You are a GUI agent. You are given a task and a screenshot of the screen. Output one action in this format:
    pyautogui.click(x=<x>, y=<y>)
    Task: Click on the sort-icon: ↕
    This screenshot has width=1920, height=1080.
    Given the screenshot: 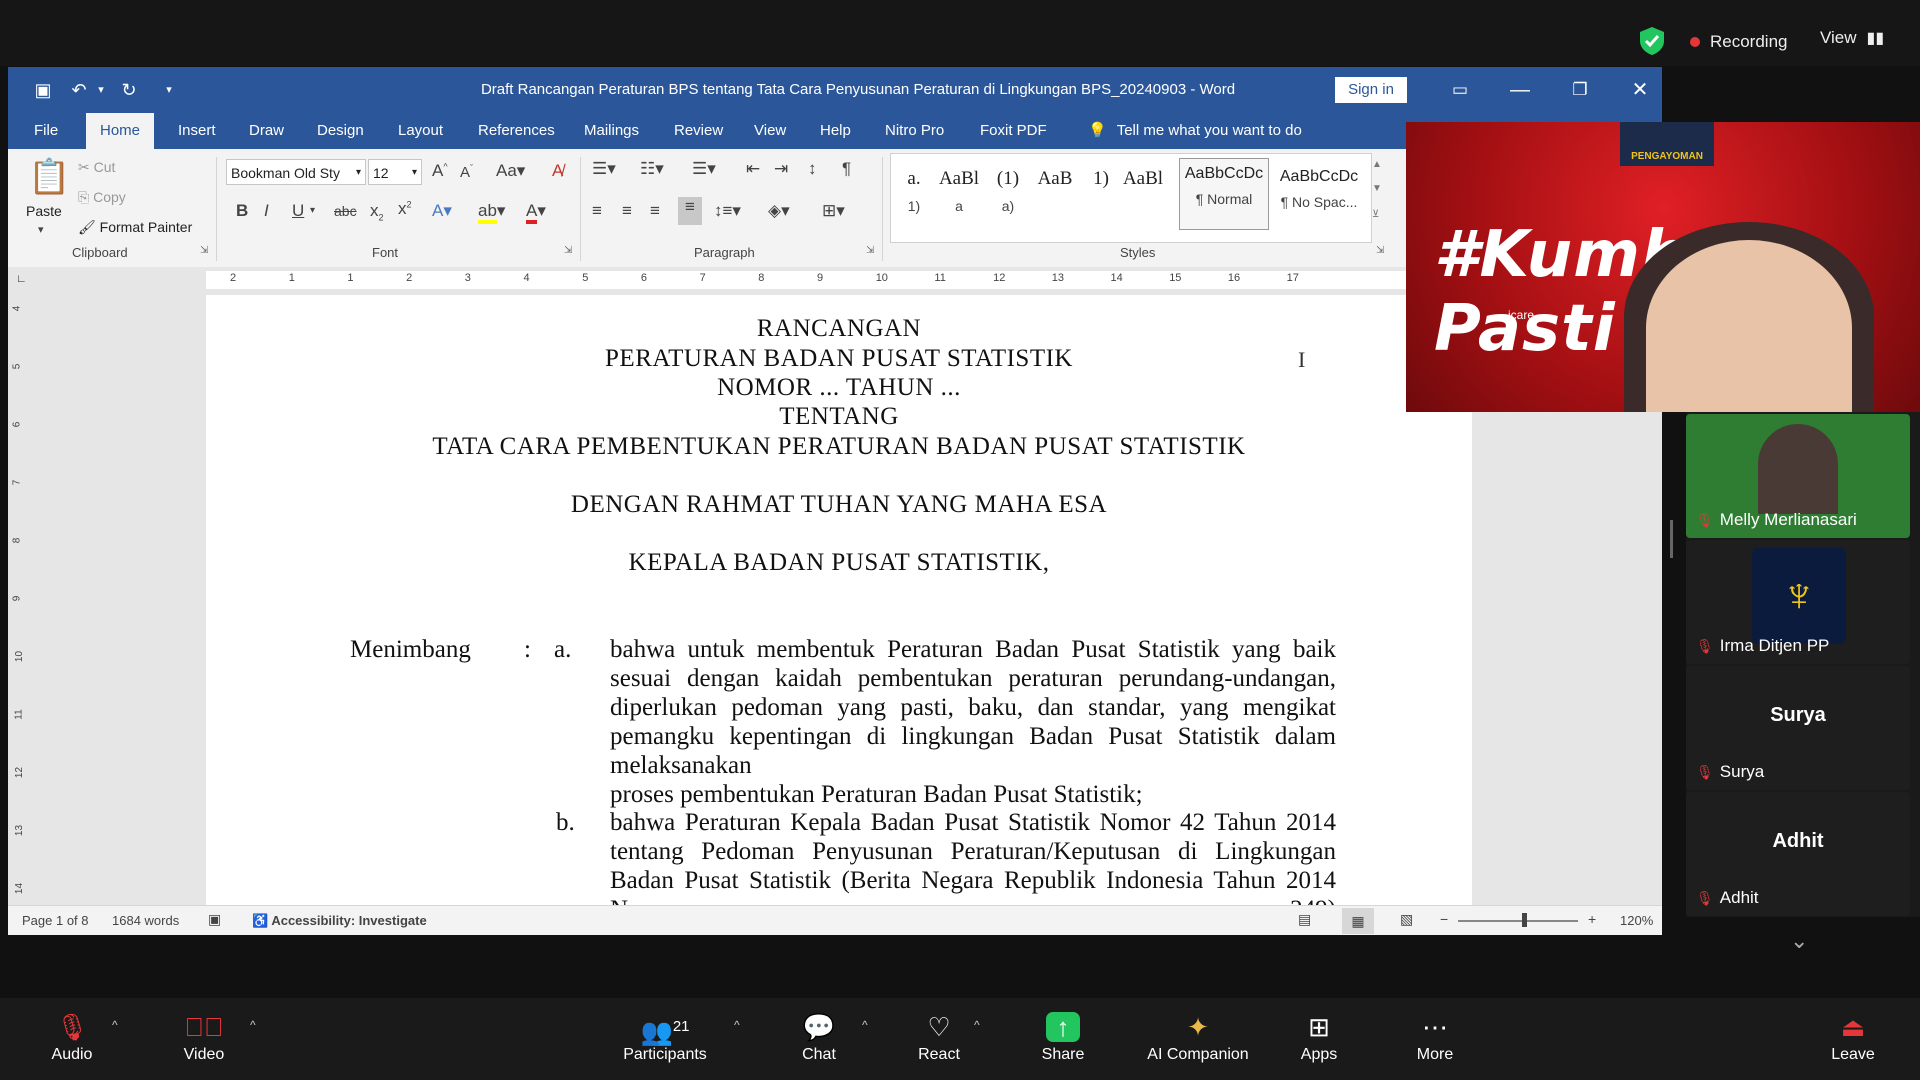 What is the action you would take?
    pyautogui.click(x=812, y=169)
    